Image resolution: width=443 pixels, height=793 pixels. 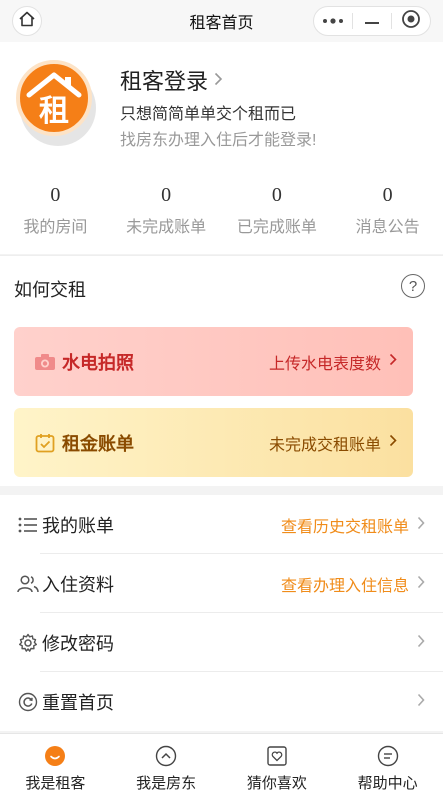 I want to click on utility-photo-card: 水电拍照 上传水电表度数, so click(x=213, y=361).